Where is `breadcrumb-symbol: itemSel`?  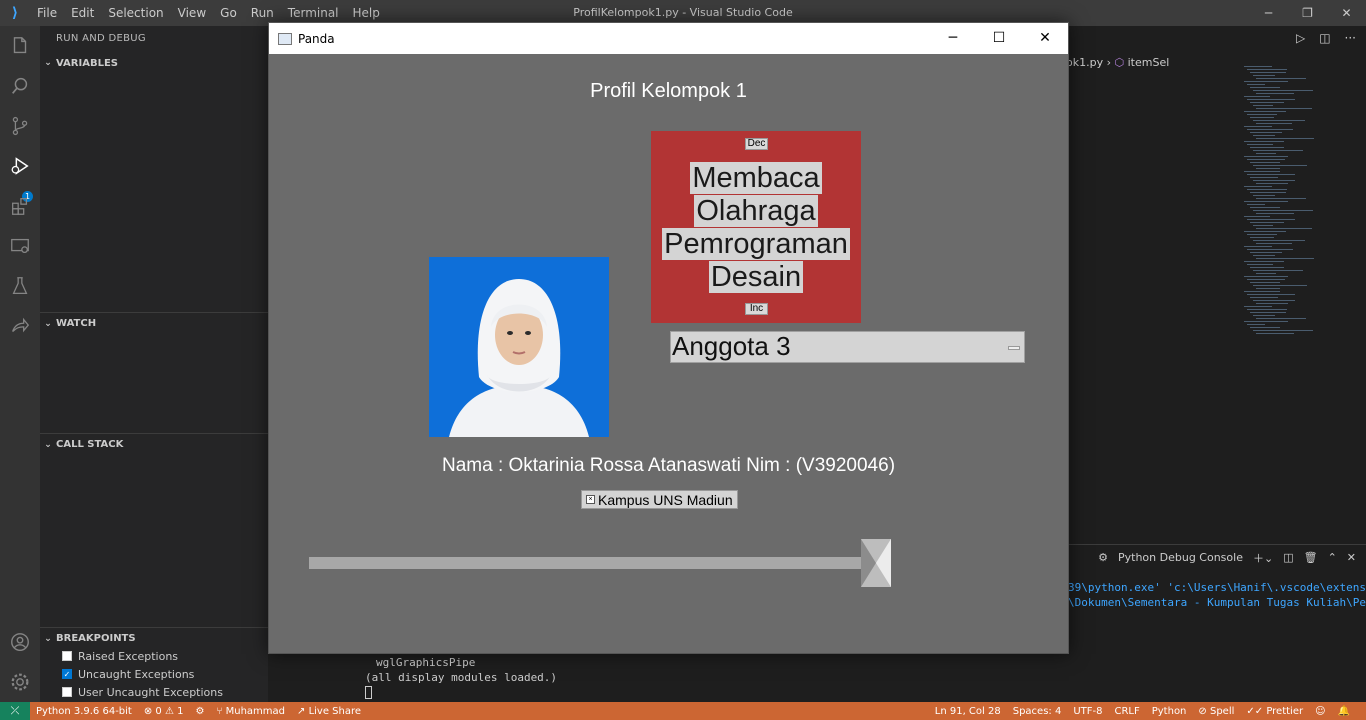 breadcrumb-symbol: itemSel is located at coordinates (1149, 62).